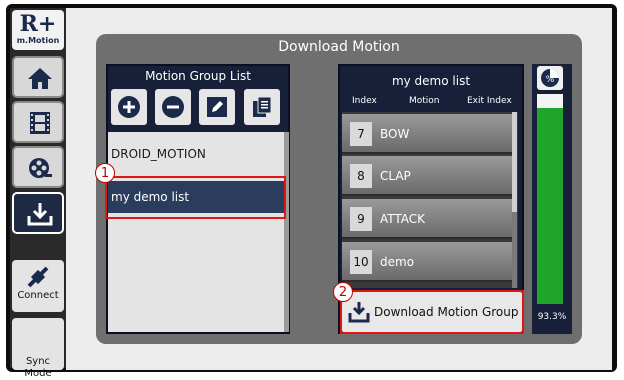 This screenshot has height=380, width=624. What do you see at coordinates (198, 76) in the screenshot?
I see `motion-group-list-title: Motion Group List` at bounding box center [198, 76].